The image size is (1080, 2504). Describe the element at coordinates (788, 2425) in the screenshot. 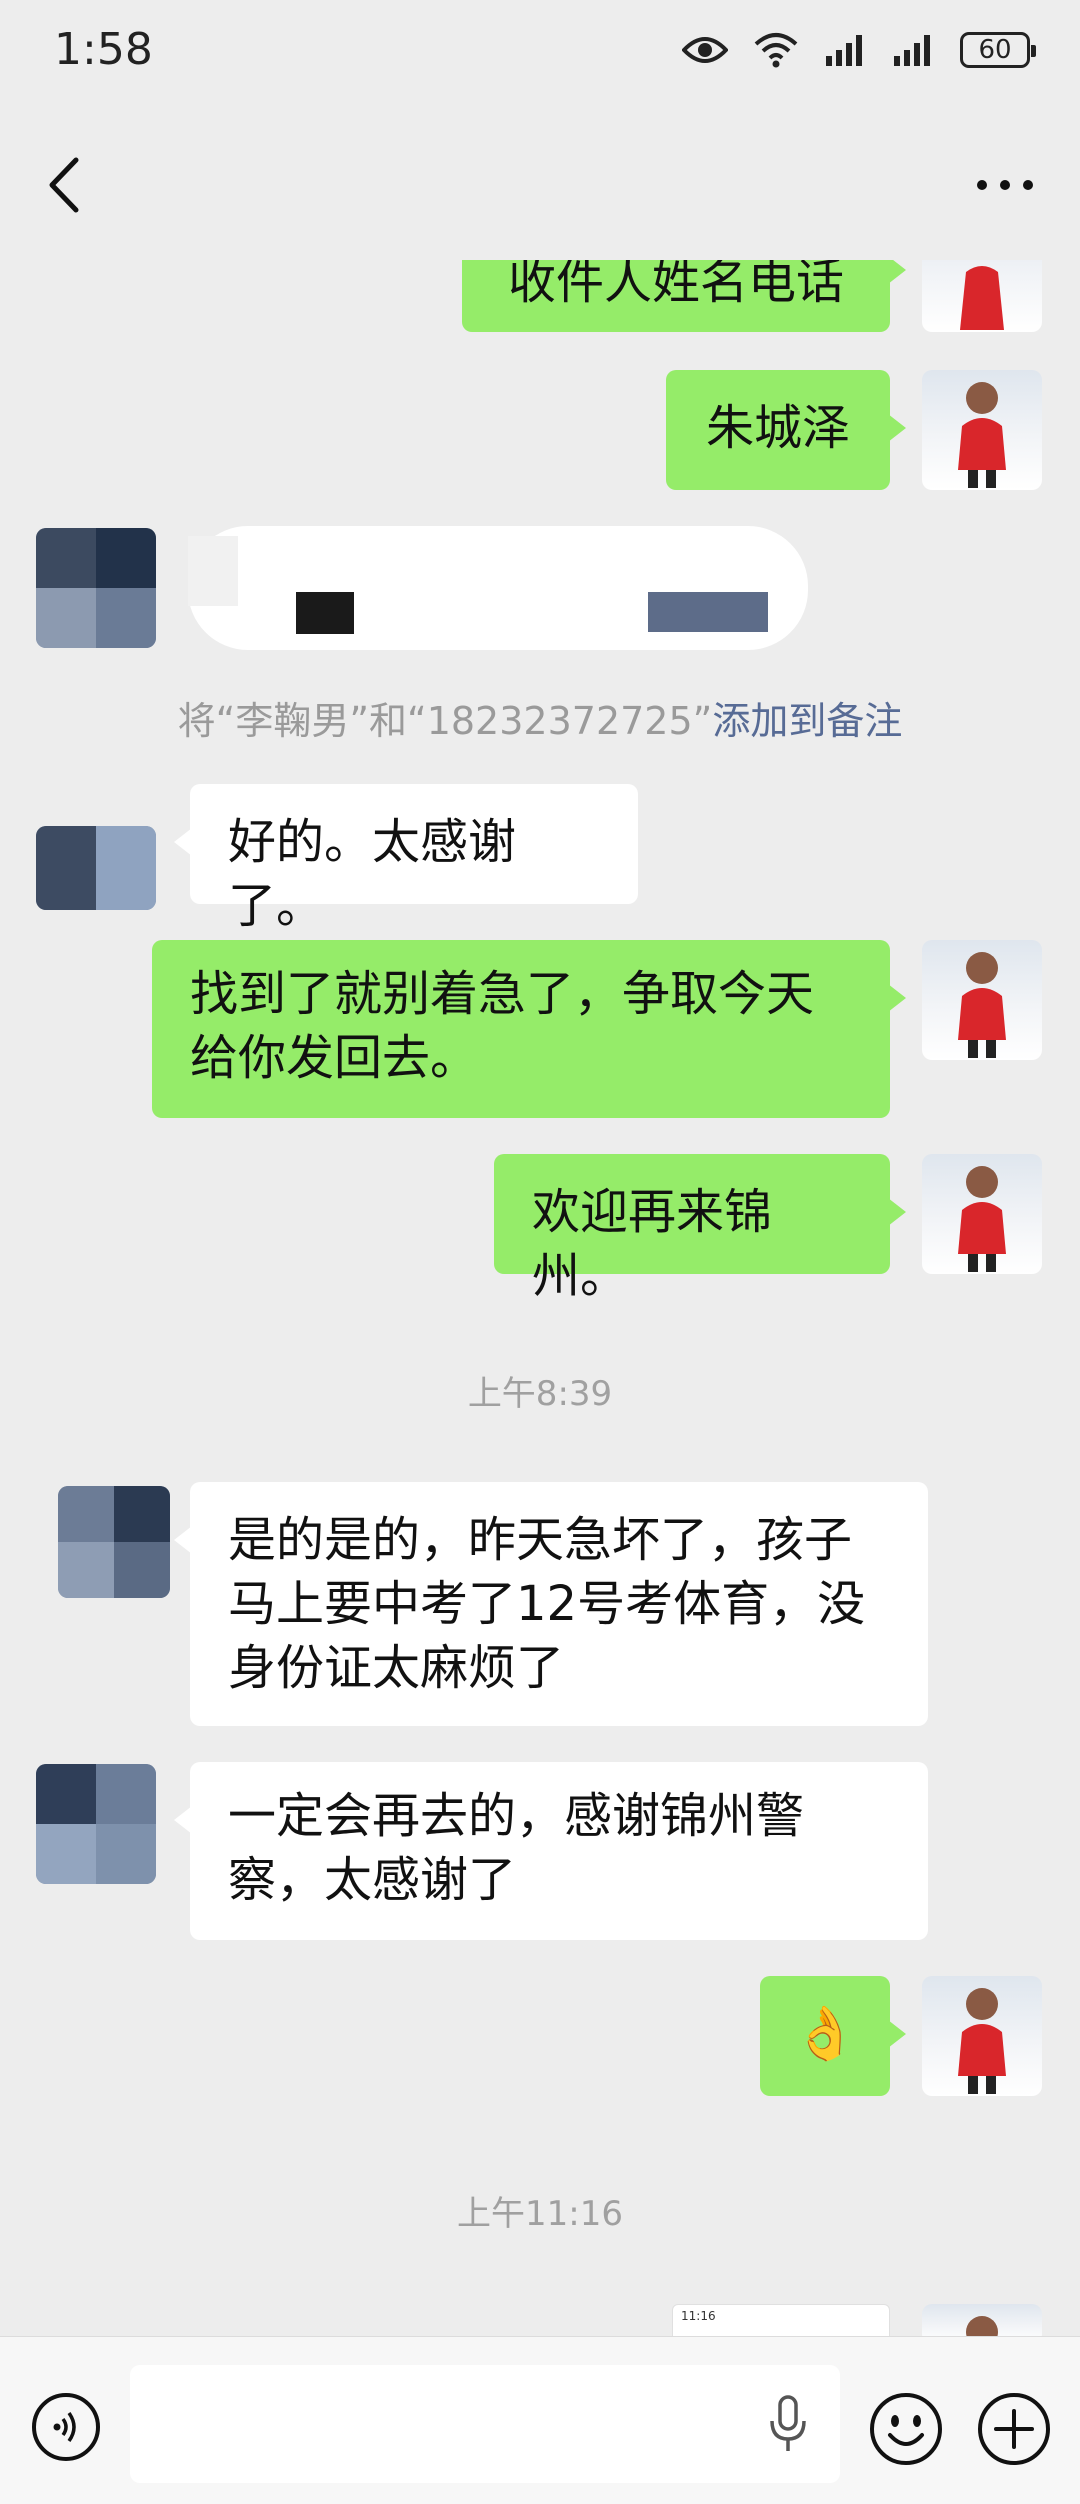

I see `microphone-icon` at that location.